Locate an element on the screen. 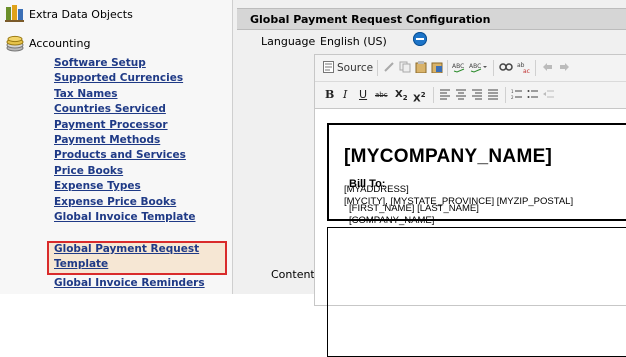  svg-text: 2 is located at coordinates (512, 97).